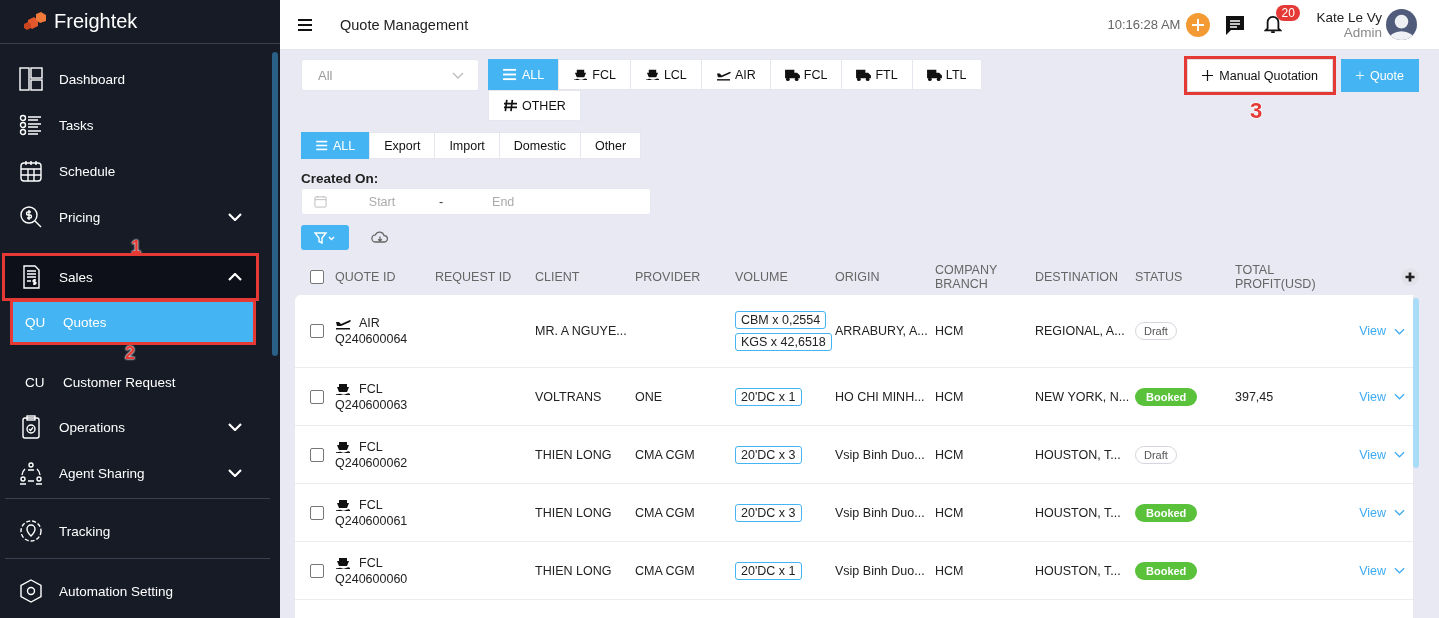 The image size is (1439, 618). Describe the element at coordinates (136, 247) in the screenshot. I see `annotation-number: 1` at that location.